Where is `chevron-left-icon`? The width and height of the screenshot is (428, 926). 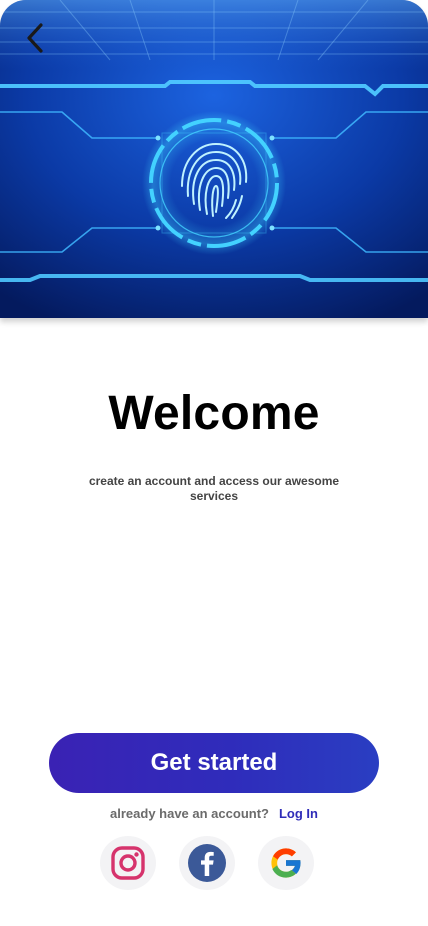
chevron-left-icon is located at coordinates (35, 38).